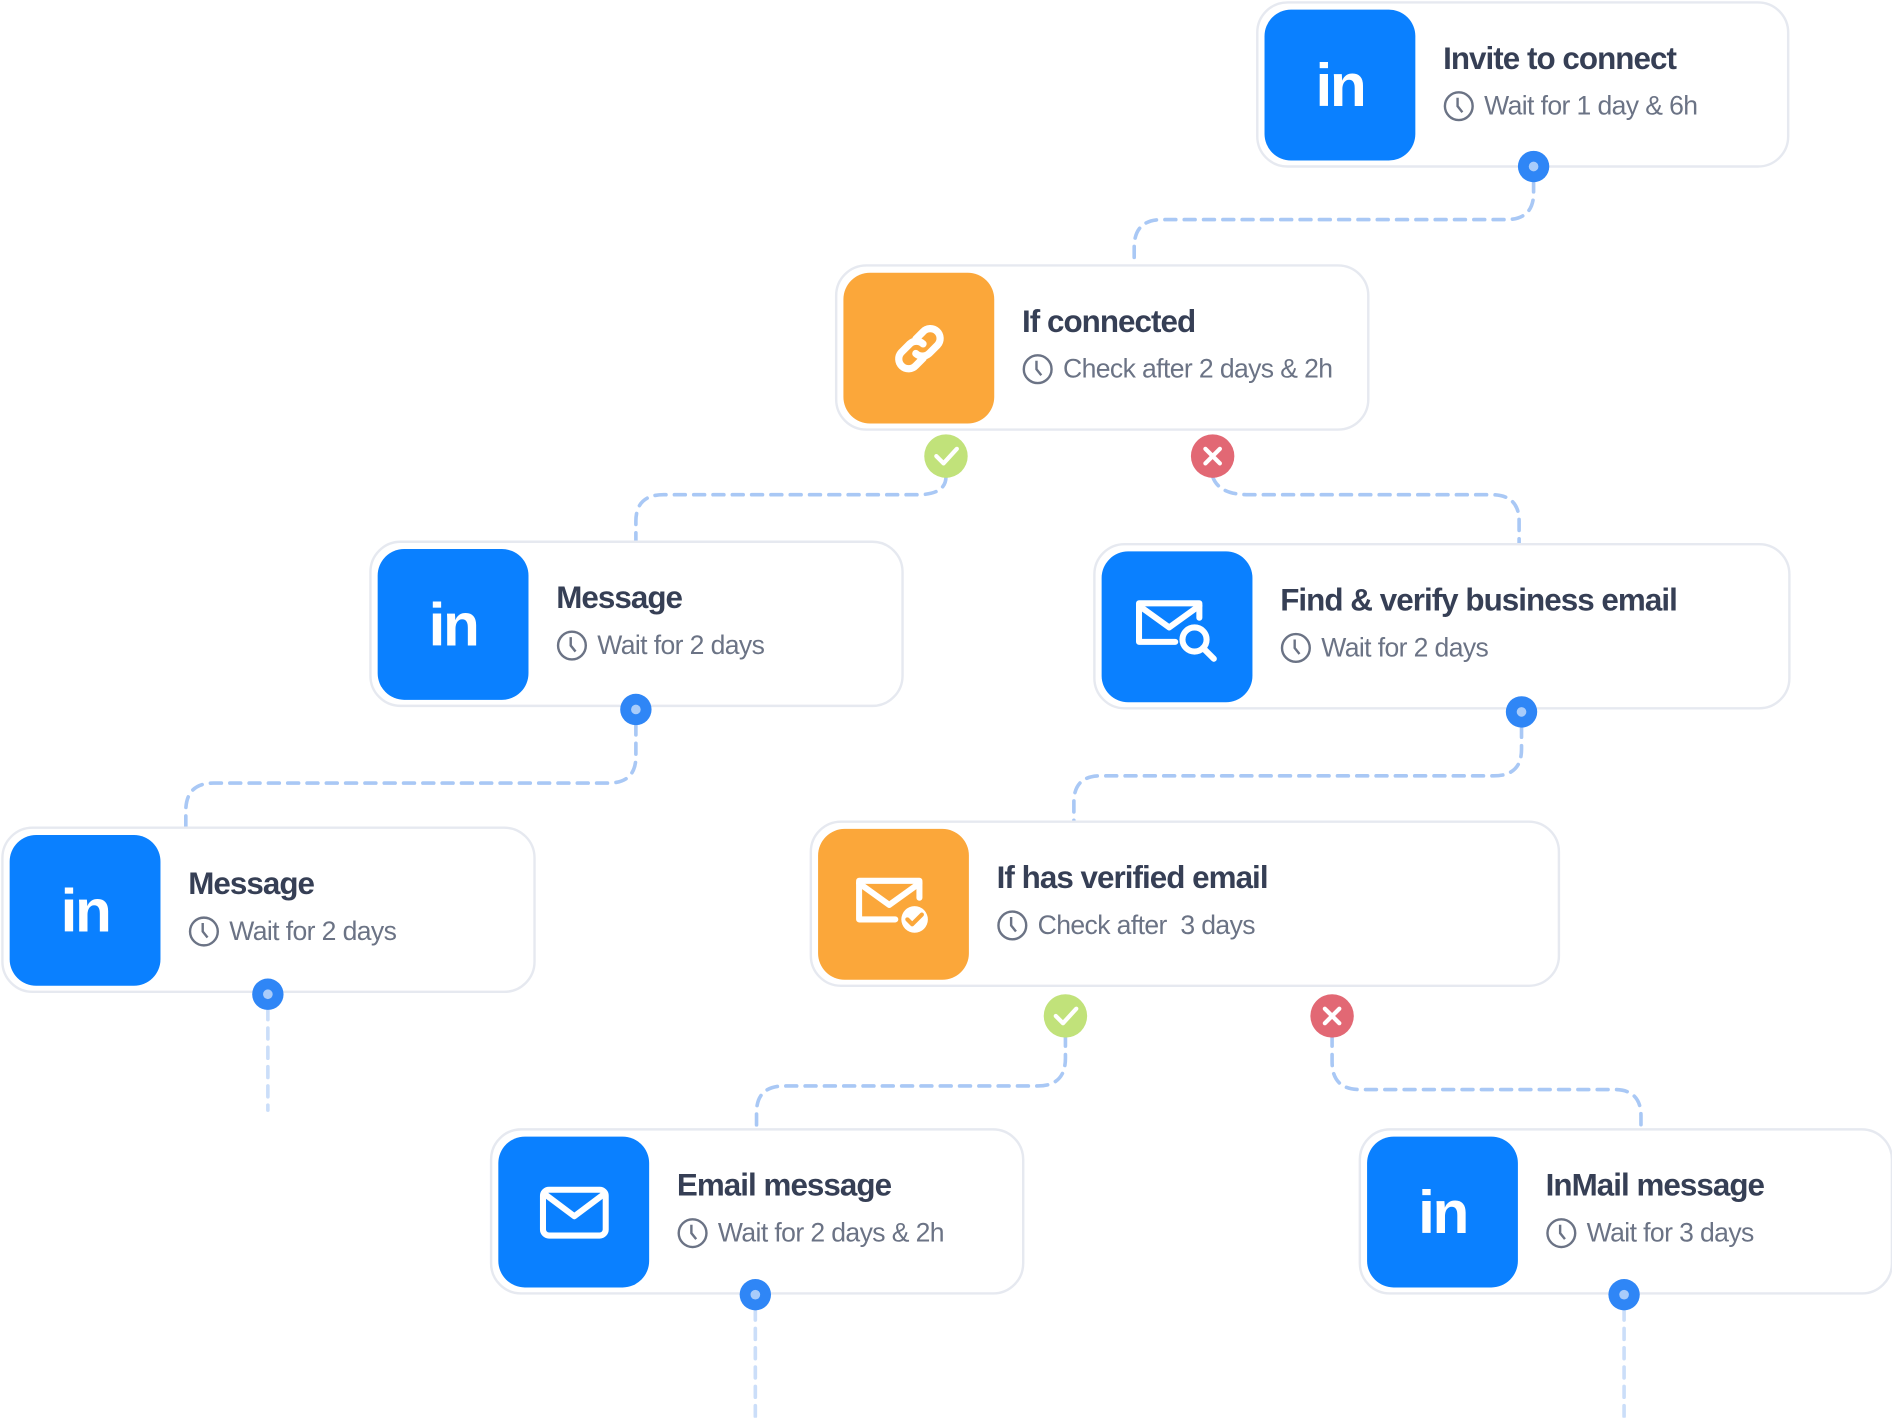  What do you see at coordinates (1132, 877) in the screenshot?
I see `node-title: If has verified email` at bounding box center [1132, 877].